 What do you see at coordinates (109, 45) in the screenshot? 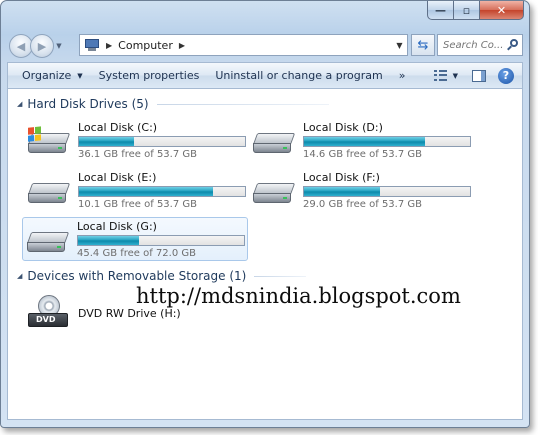
I see `breadcrumb-arrow-icon: ▶` at bounding box center [109, 45].